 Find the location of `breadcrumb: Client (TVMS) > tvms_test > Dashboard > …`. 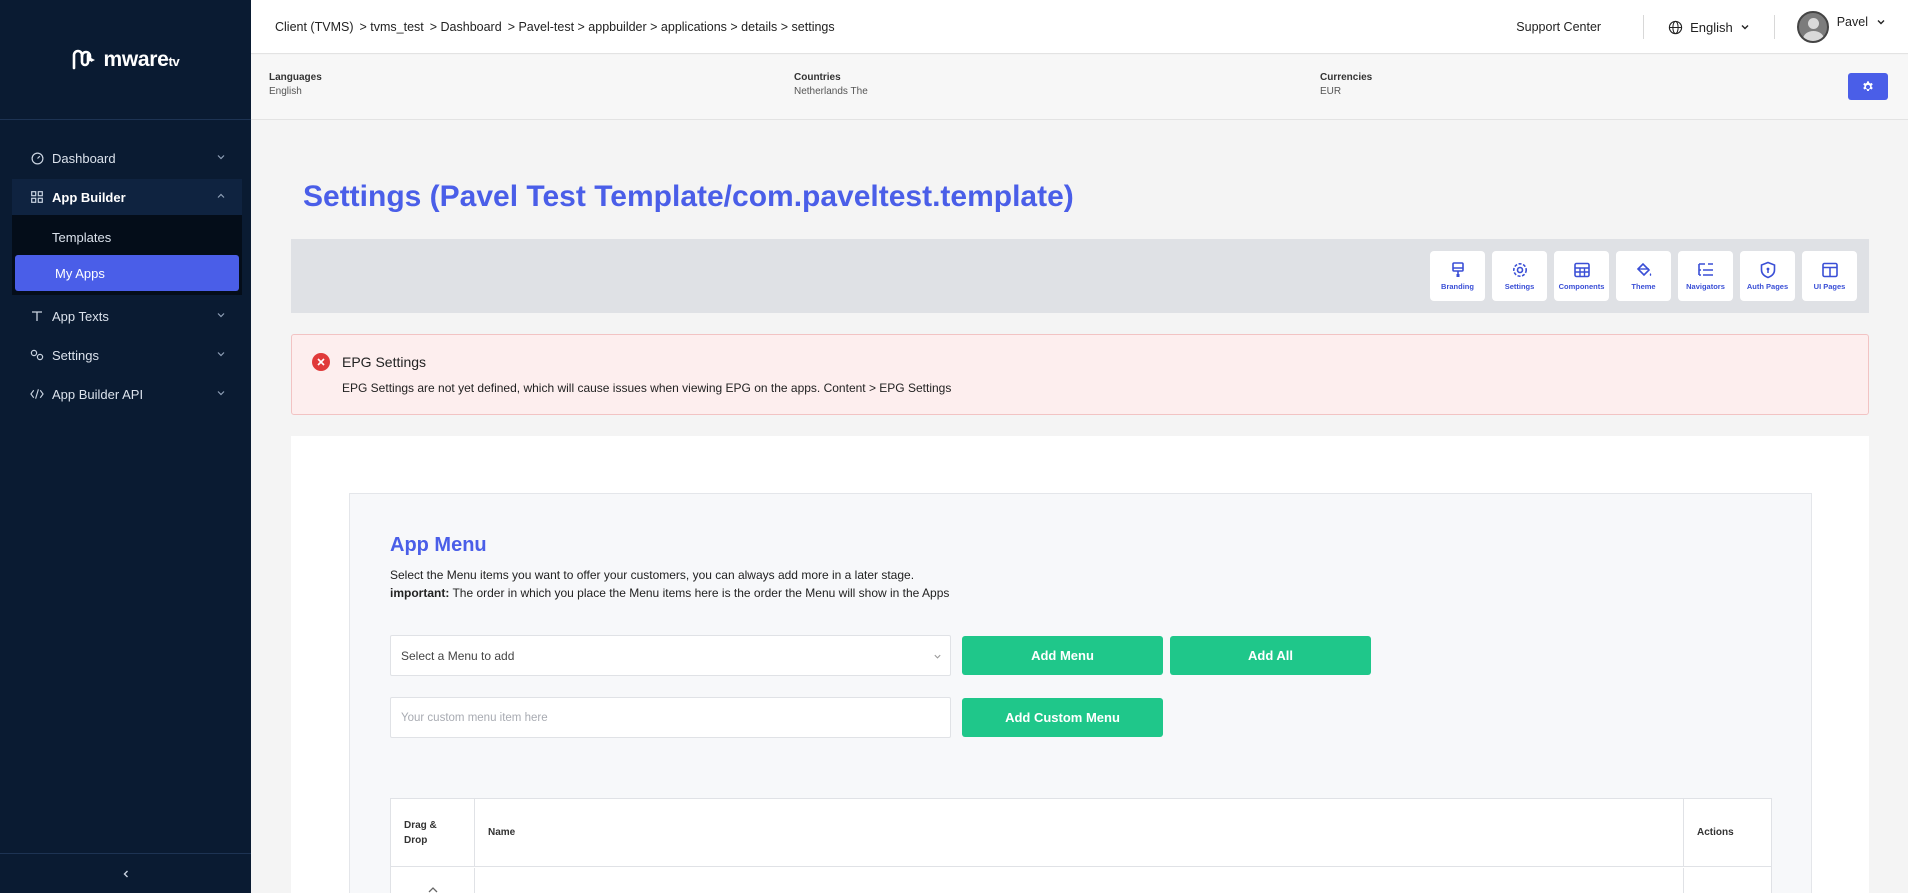

breadcrumb: Client (TVMS) > tvms_test > Dashboard > … is located at coordinates (555, 27).